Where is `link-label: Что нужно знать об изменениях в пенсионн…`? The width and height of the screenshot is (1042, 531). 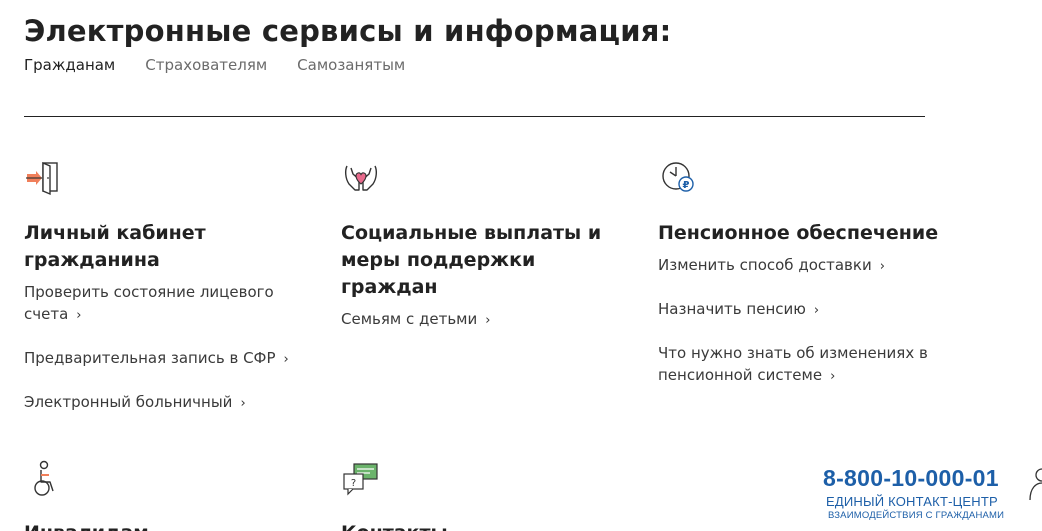
link-label: Что нужно знать об изменениях в пенсионн… is located at coordinates (793, 364).